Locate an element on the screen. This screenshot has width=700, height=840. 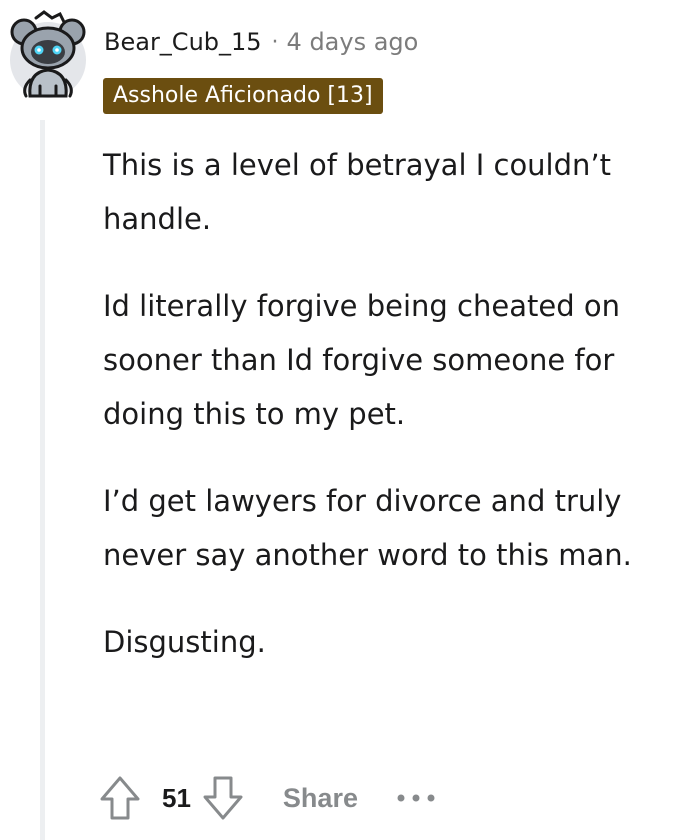
avatar is located at coordinates (50, 56).